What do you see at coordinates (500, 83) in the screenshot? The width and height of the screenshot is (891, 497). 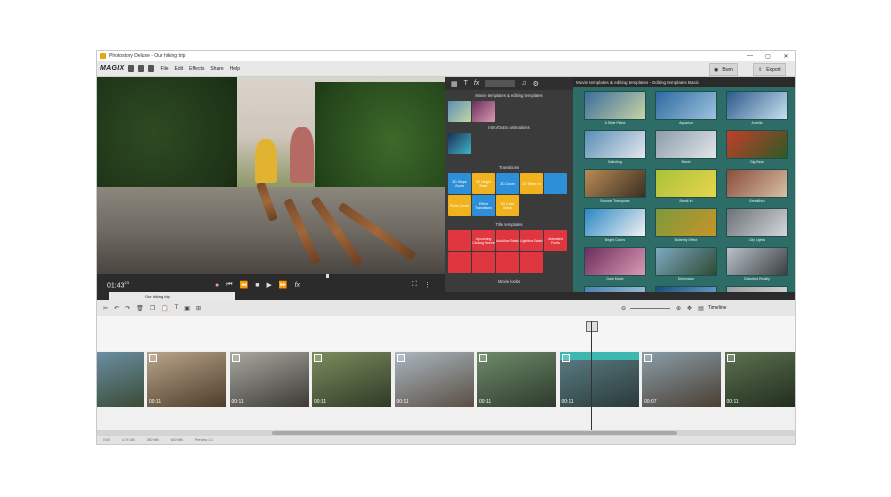 I see `search-field` at bounding box center [500, 83].